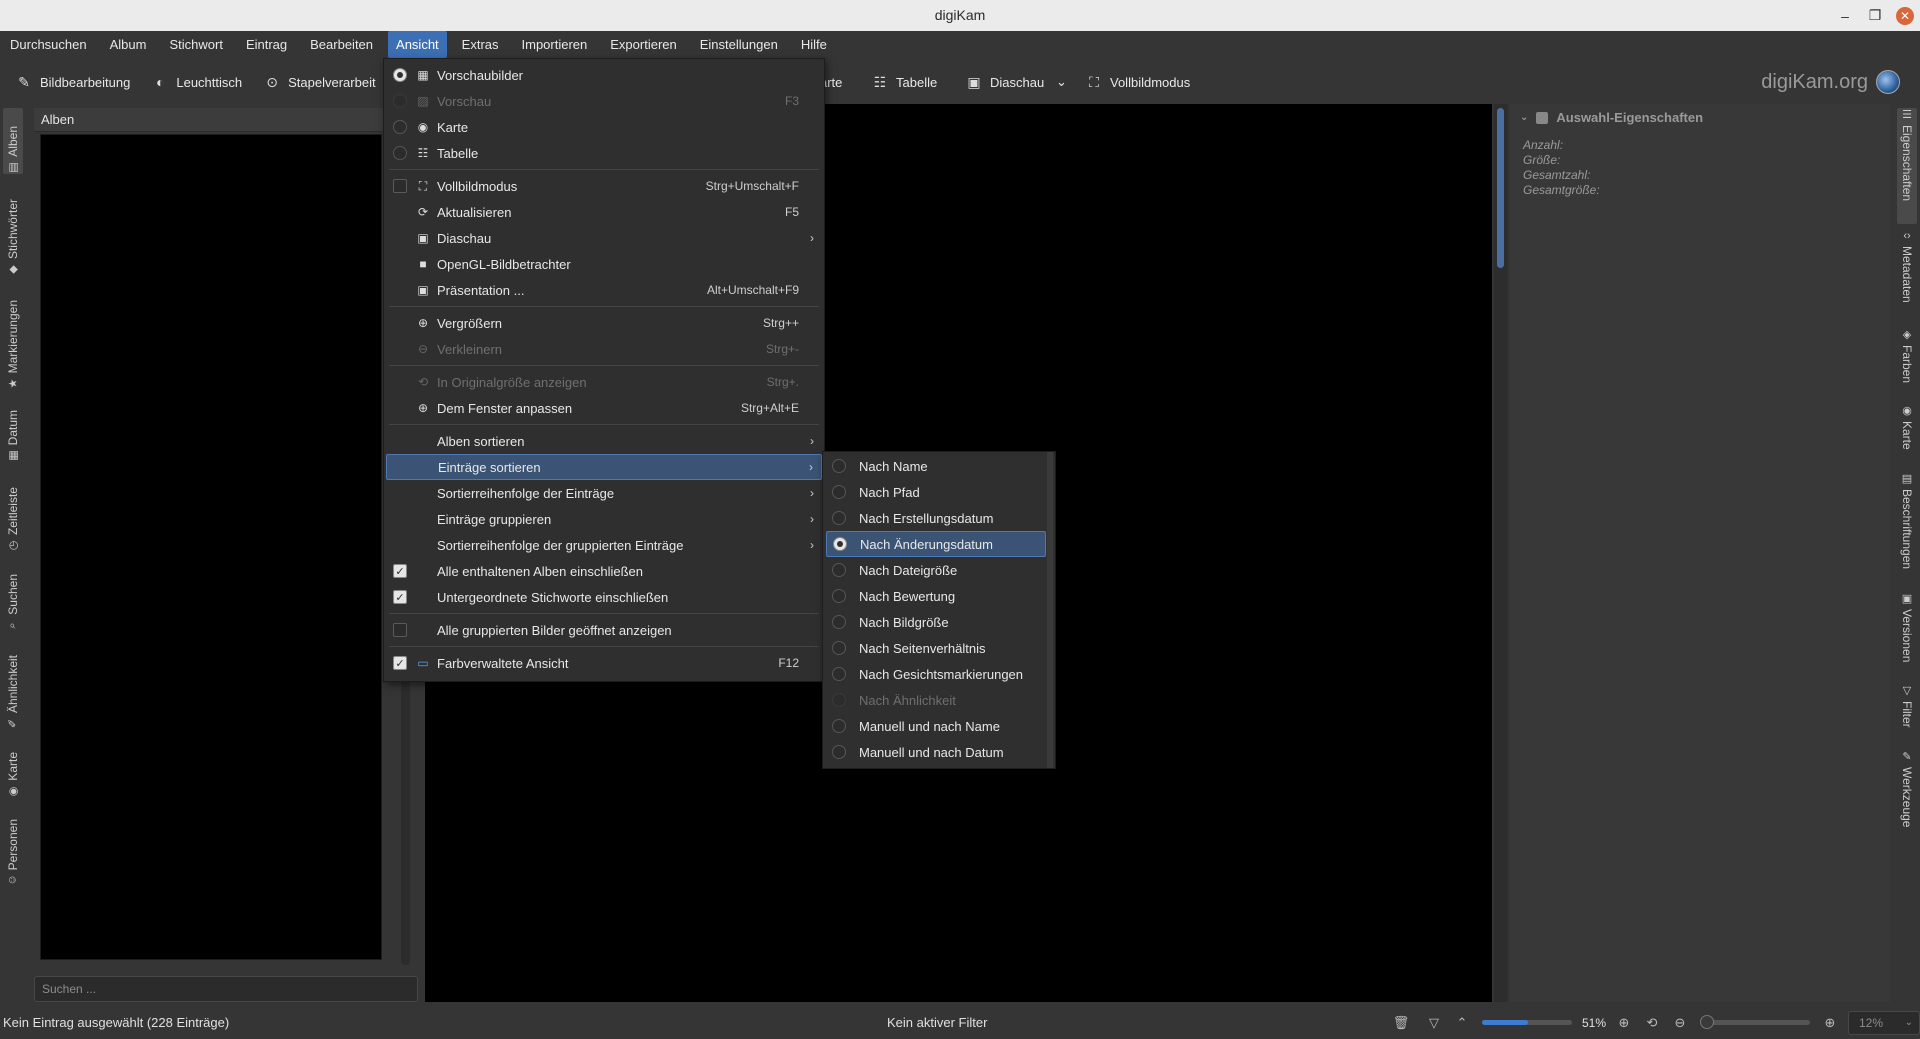 Image resolution: width=1920 pixels, height=1039 pixels. What do you see at coordinates (116, 1022) in the screenshot?
I see `status-selection: Kein Eintrag ausgewählt (228 Einträge)` at bounding box center [116, 1022].